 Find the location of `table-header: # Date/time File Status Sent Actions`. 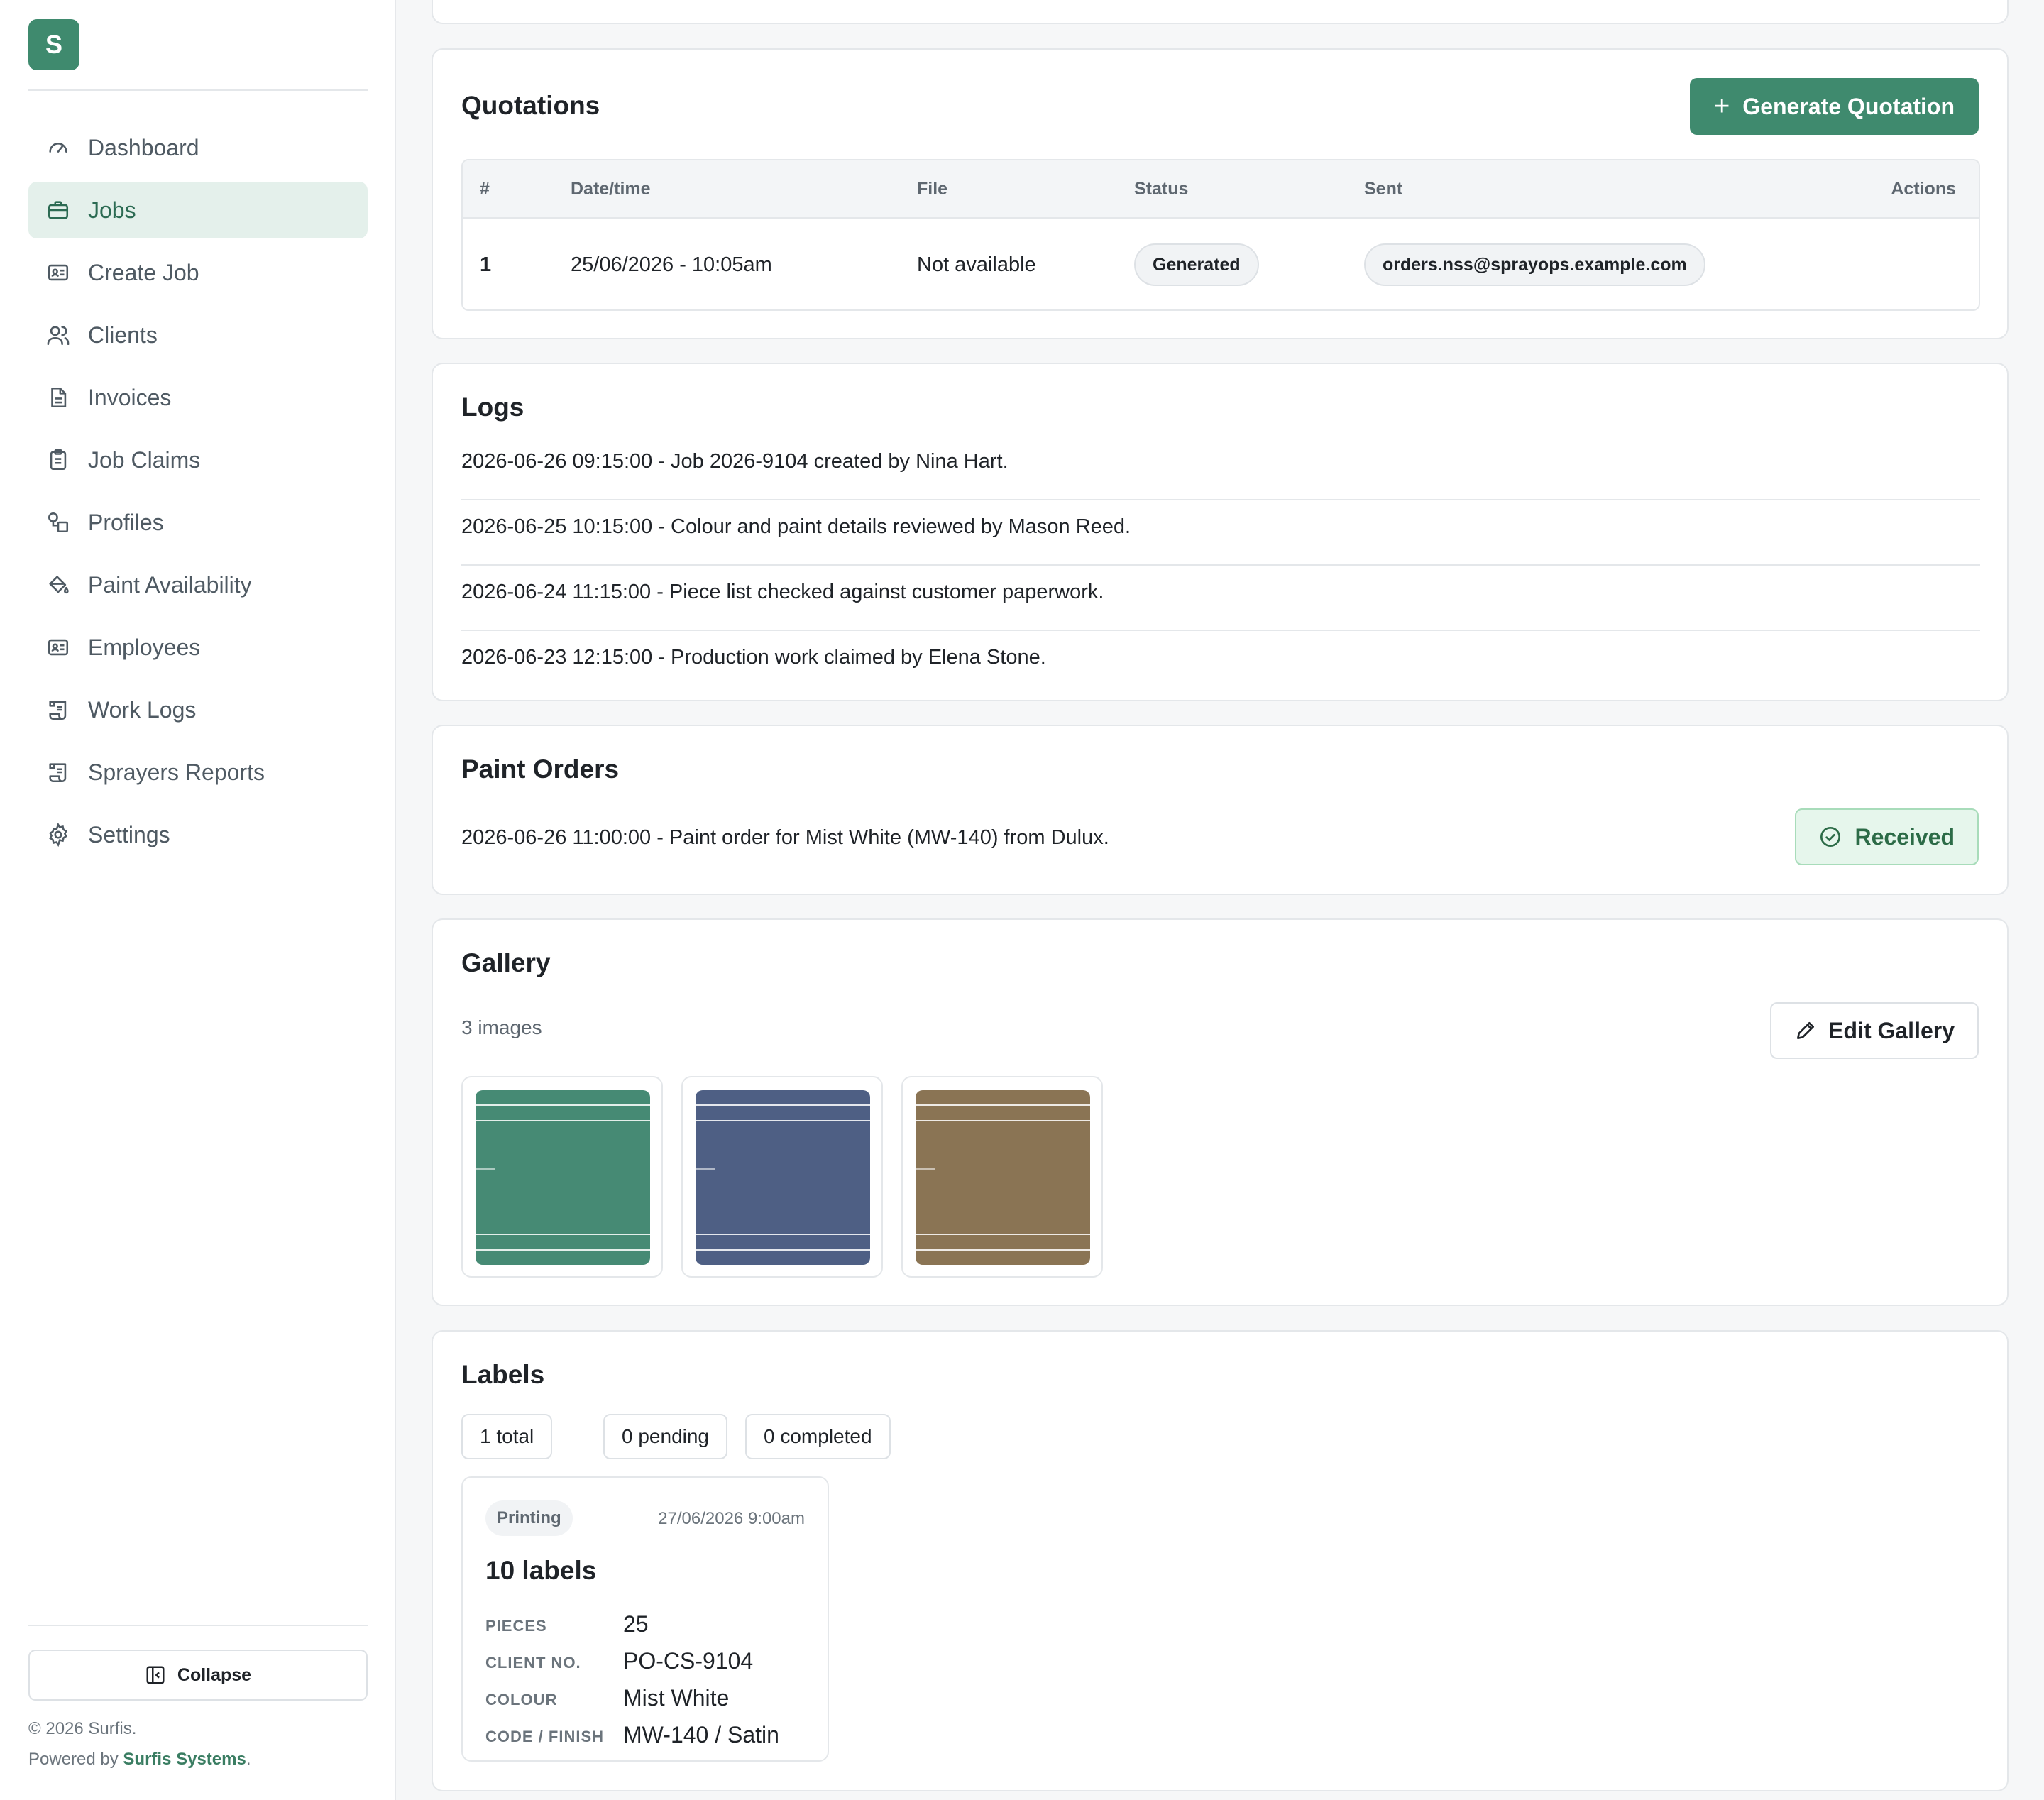

table-header: # Date/time File Status Sent Actions is located at coordinates (1221, 189).